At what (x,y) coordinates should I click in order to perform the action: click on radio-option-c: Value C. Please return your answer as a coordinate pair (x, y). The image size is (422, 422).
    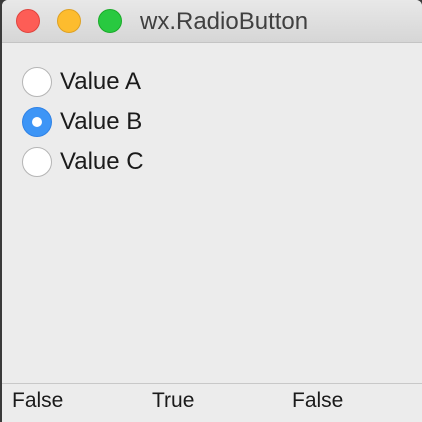
    Looking at the image, I should click on (83, 162).